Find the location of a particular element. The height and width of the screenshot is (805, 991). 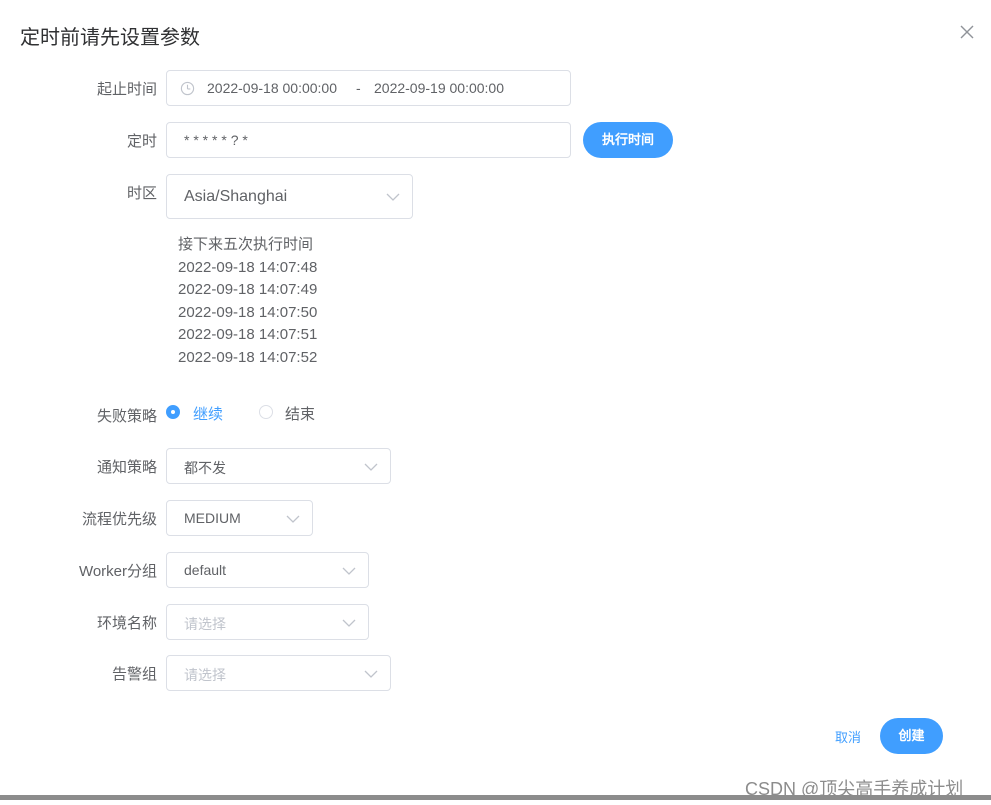

cron-input: * * * * * ? * is located at coordinates (368, 140).